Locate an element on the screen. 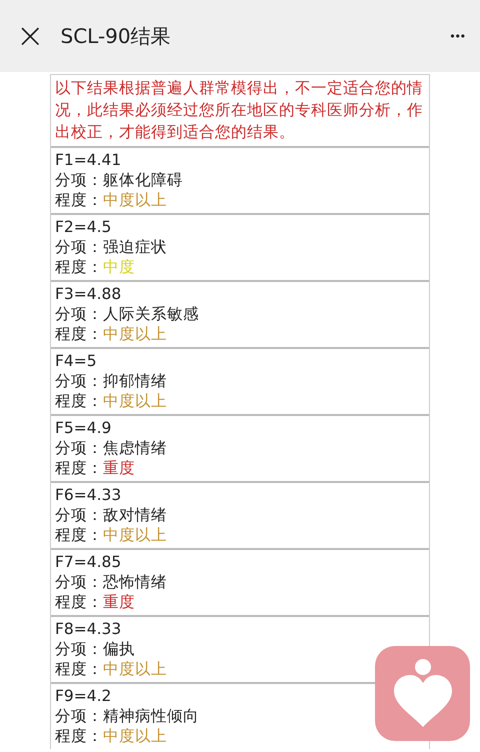 Image resolution: width=480 pixels, height=752 pixels. heart-icon is located at coordinates (423, 693).